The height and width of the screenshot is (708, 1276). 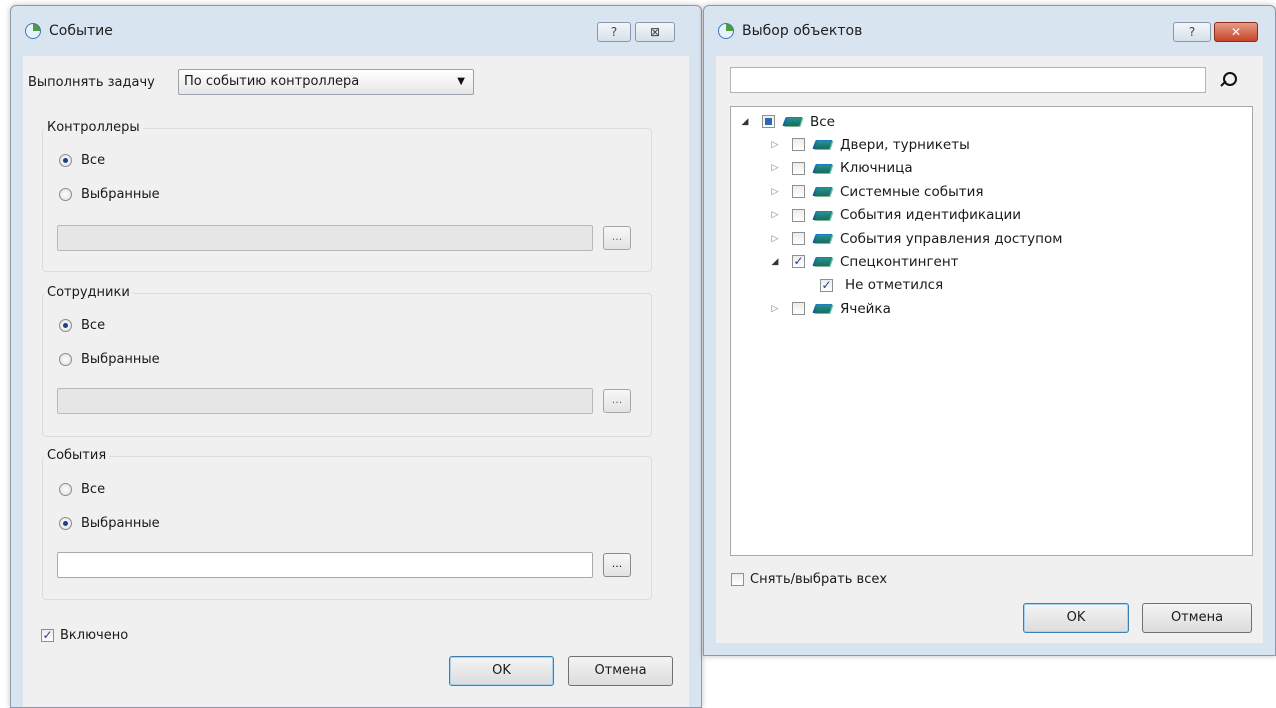 I want to click on events-selected-label: Выбранные, so click(x=120, y=523).